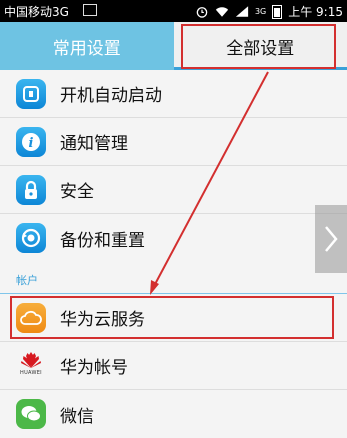 The width and height of the screenshot is (347, 438). I want to click on battery-icon, so click(277, 12).